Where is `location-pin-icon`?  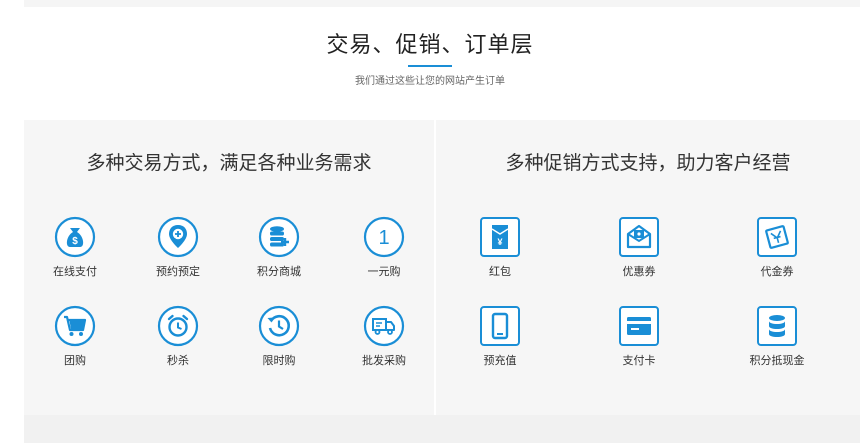
location-pin-icon is located at coordinates (178, 237).